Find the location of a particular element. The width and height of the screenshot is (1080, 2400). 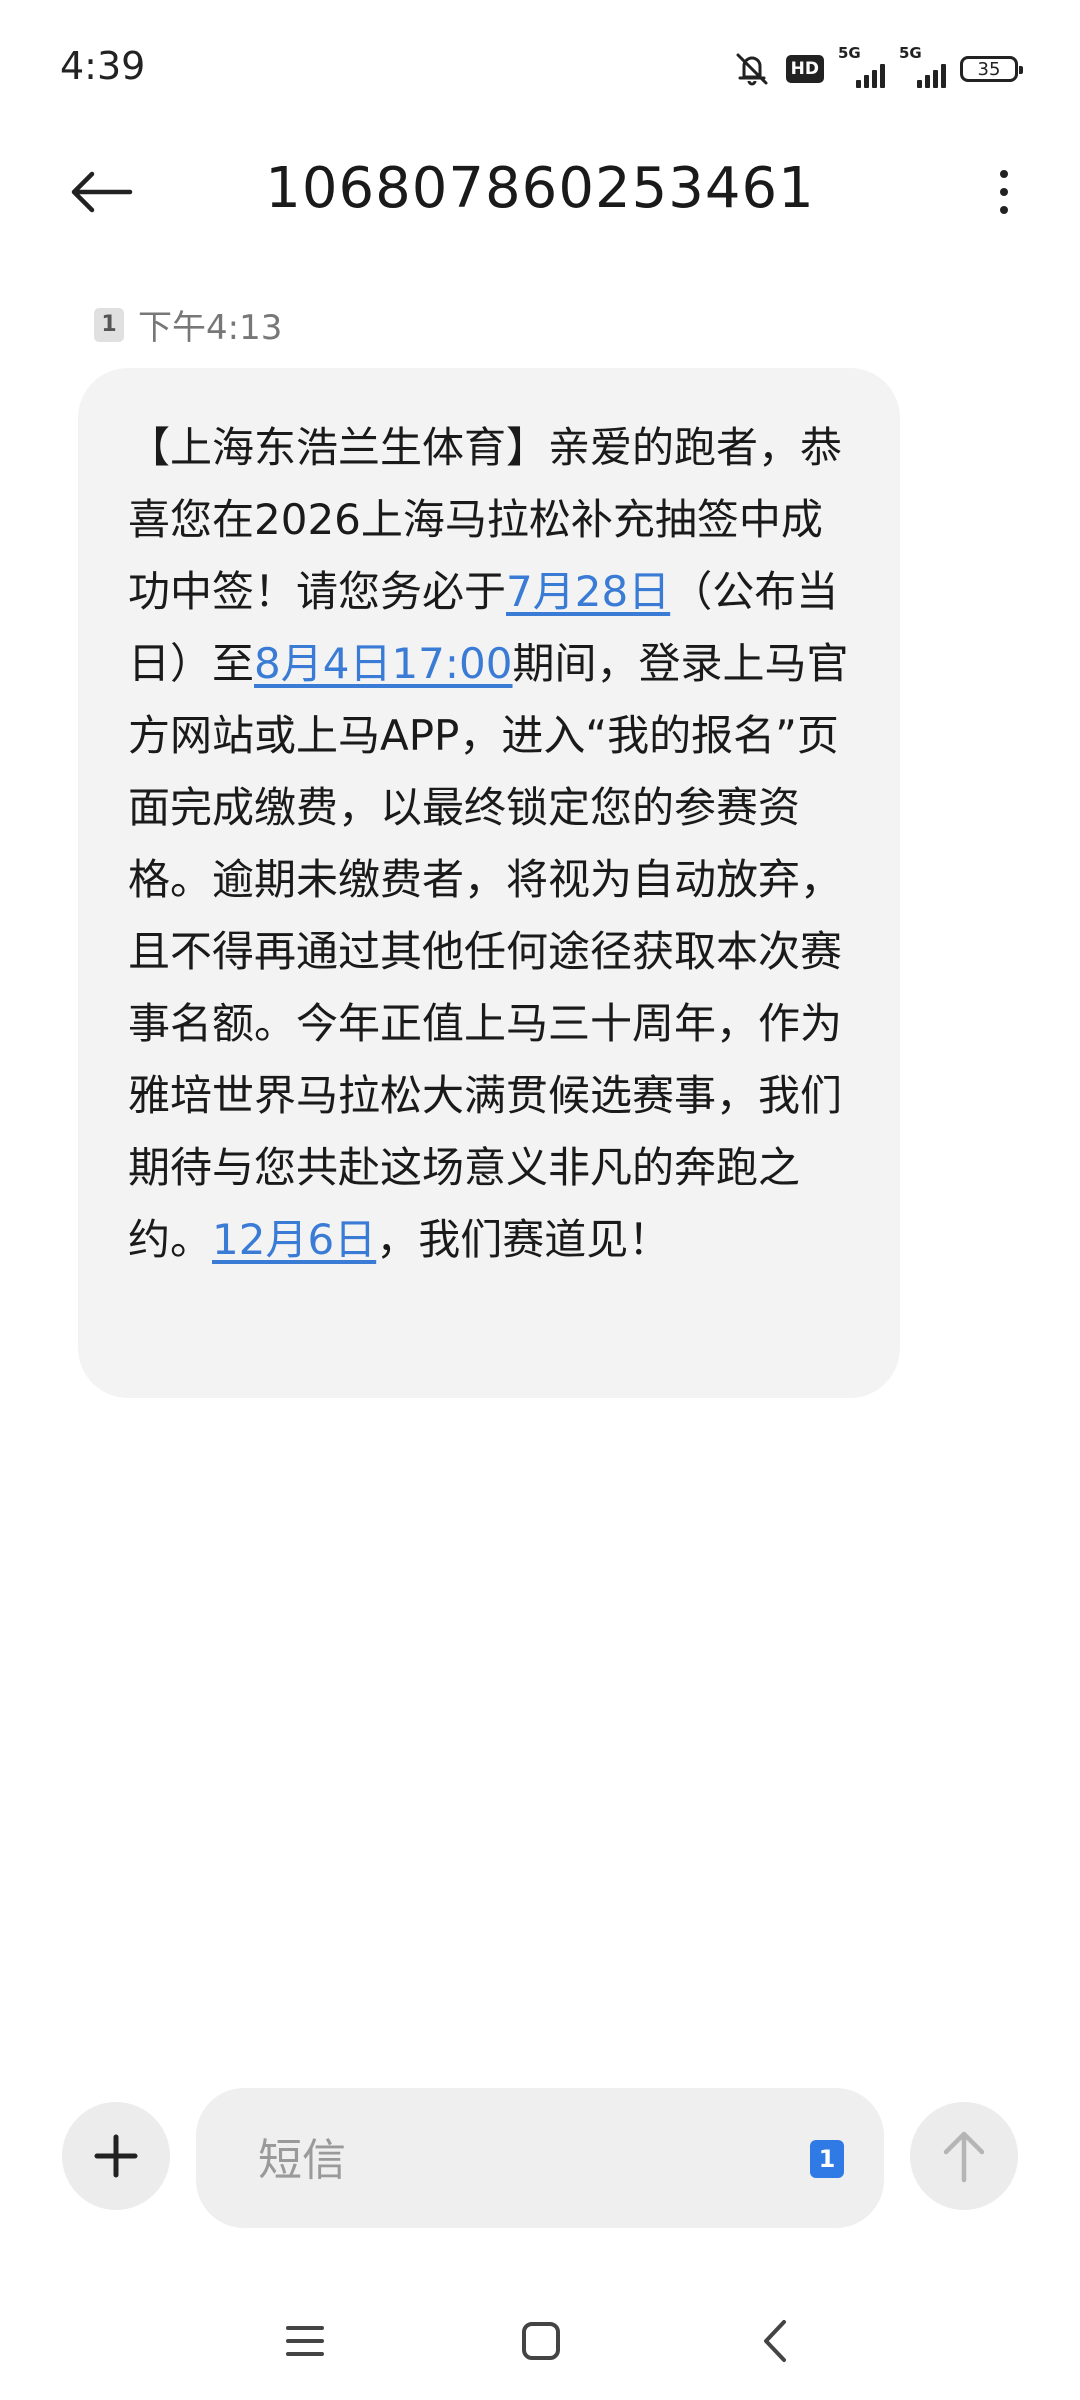

system-back-button is located at coordinates (775, 2341).